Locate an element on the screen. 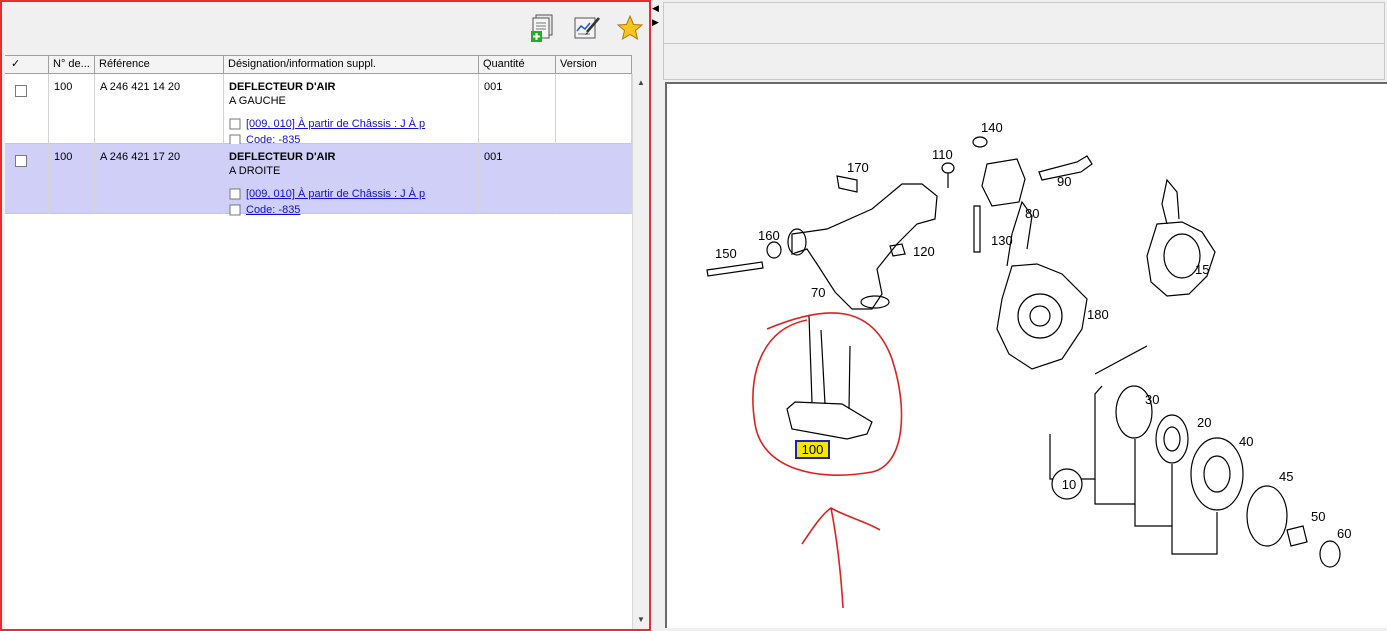 Image resolution: width=1387 pixels, height=631 pixels. column-header-version: Version is located at coordinates (594, 65).